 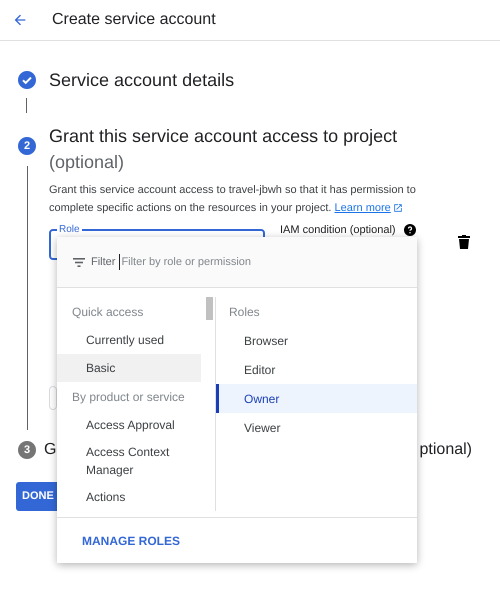 I want to click on step-description: Grant this service account access to travel-jbwh so that it has permission to complete specific actions on the resources in your project. Learn more, so click(x=254, y=199).